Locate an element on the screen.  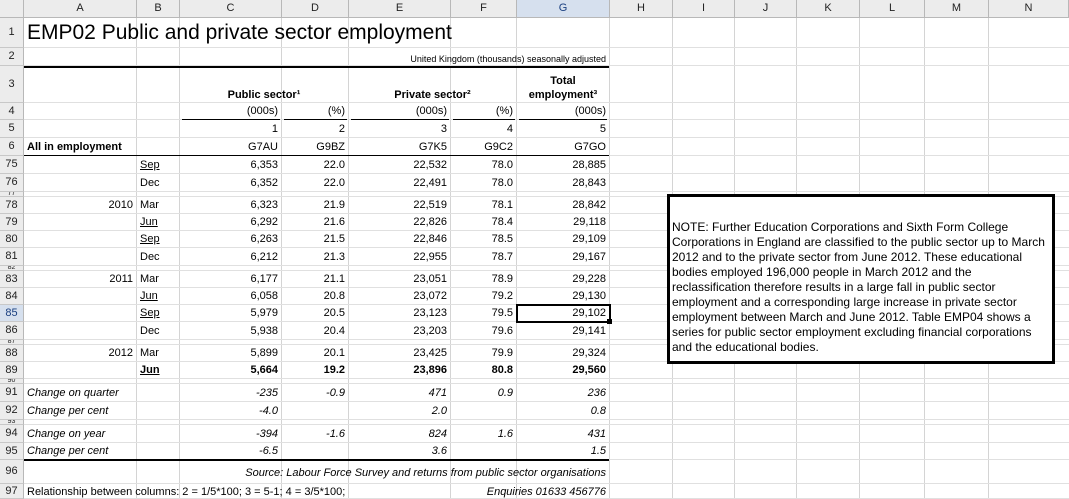
row-year: 2011 is located at coordinates (121, 279).